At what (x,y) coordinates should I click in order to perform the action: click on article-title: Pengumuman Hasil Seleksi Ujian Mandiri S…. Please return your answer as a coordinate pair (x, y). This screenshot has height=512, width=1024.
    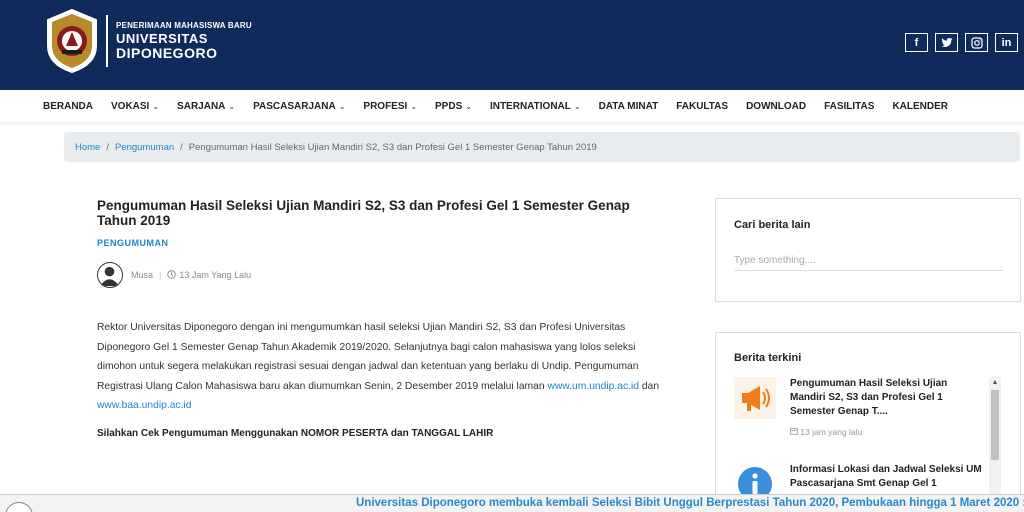
    Looking at the image, I should click on (363, 213).